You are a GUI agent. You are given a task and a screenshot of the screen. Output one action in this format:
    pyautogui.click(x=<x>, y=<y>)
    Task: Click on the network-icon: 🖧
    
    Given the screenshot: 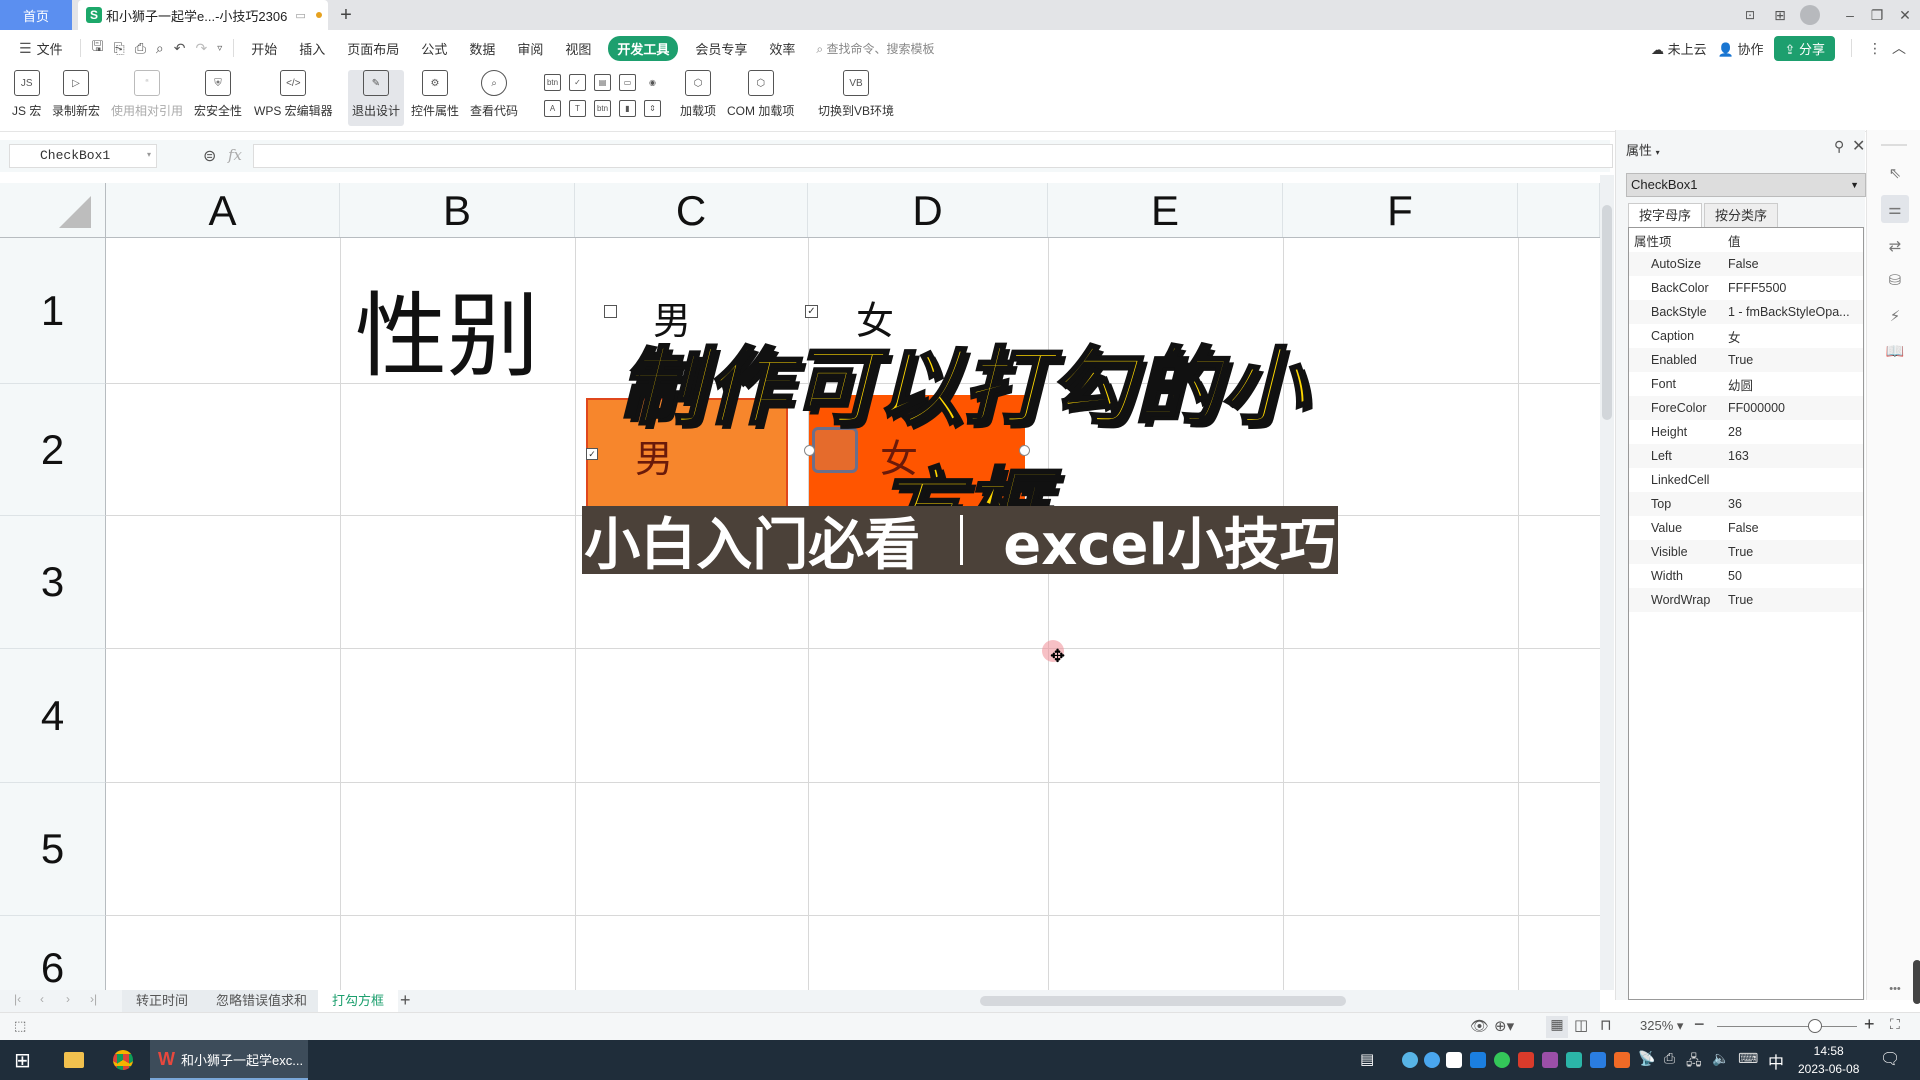 What is the action you would take?
    pyautogui.click(x=1694, y=1062)
    